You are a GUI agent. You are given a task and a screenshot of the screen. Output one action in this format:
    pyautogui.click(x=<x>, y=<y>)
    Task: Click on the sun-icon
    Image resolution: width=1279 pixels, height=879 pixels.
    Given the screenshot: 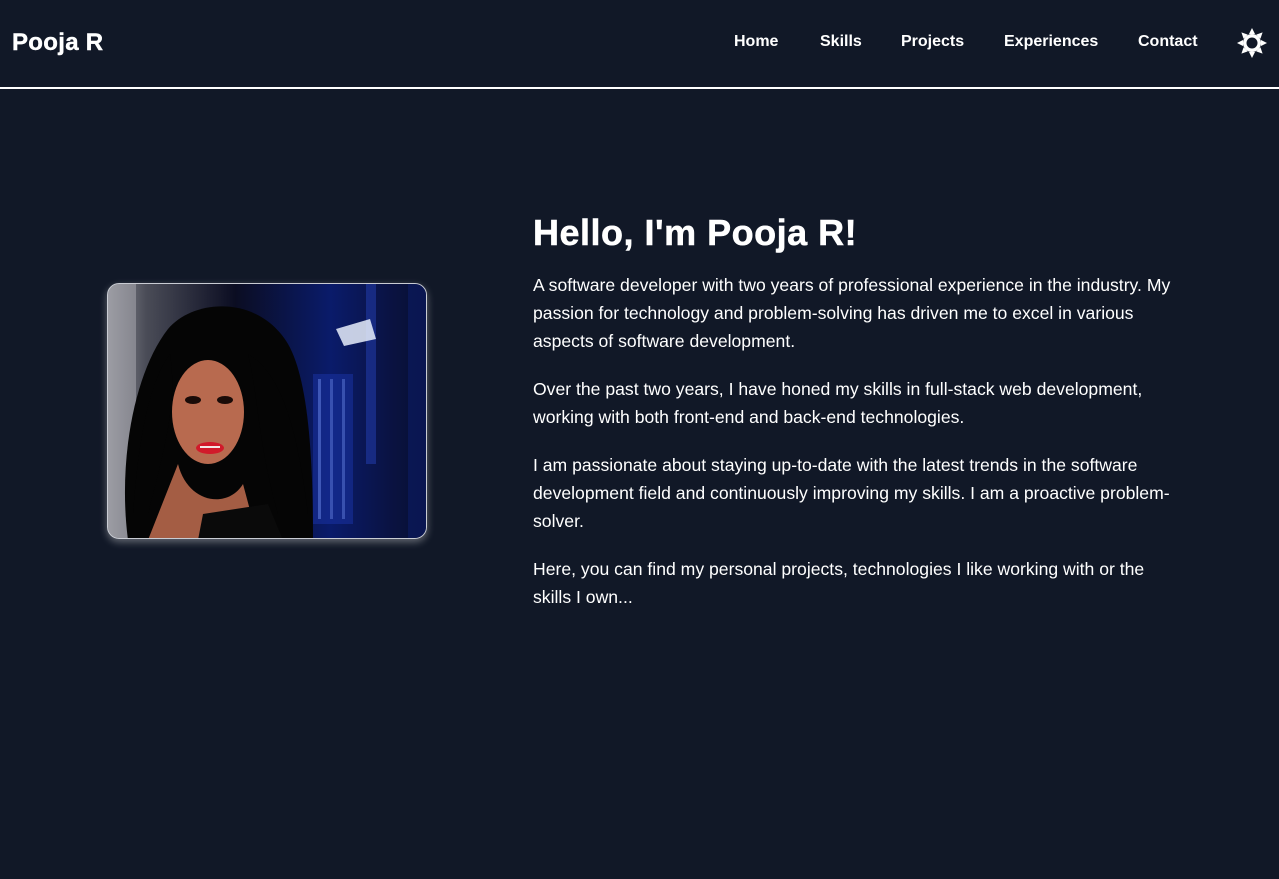 What is the action you would take?
    pyautogui.click(x=1252, y=43)
    